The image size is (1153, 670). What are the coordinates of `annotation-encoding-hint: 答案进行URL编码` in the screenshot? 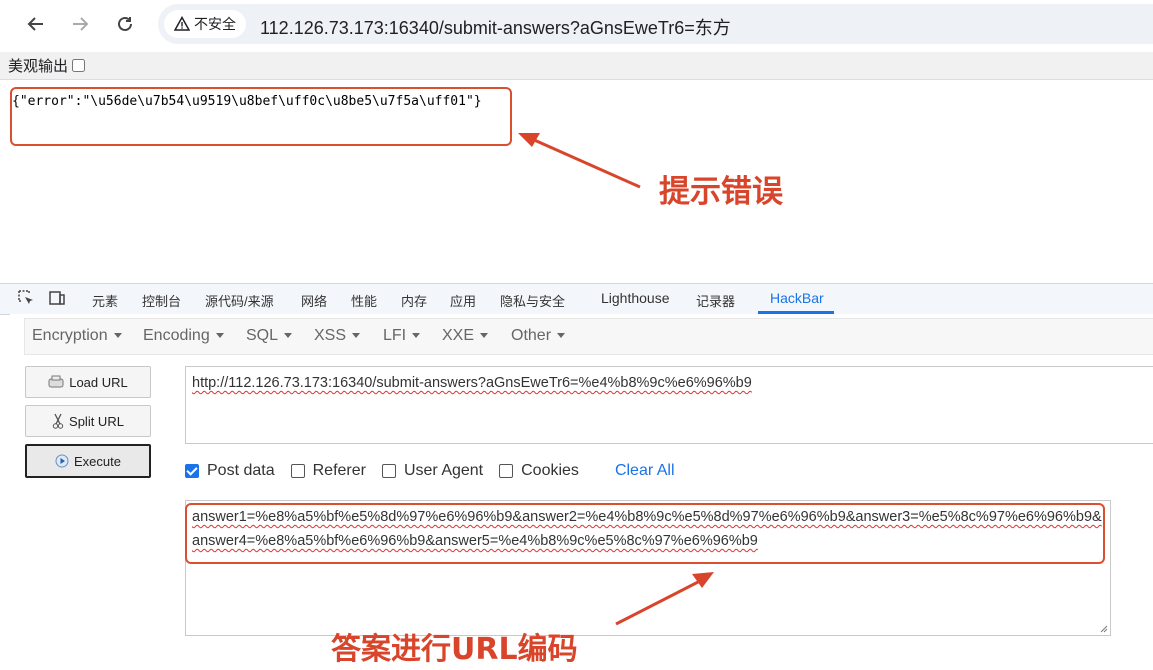 It's located at (454, 649).